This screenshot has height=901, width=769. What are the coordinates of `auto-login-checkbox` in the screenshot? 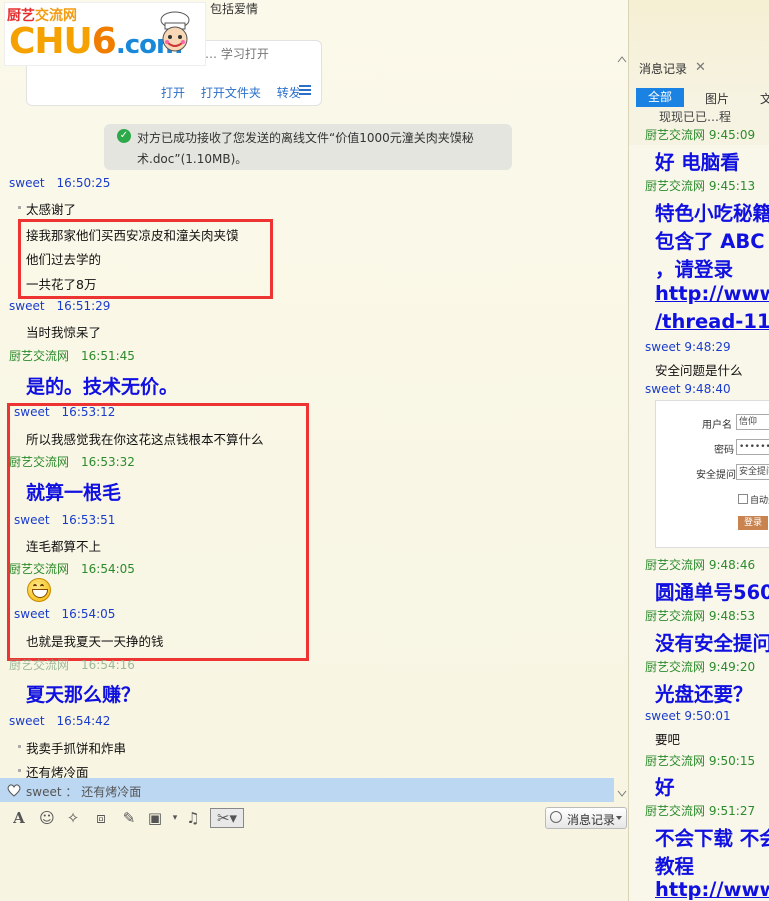 It's located at (743, 499).